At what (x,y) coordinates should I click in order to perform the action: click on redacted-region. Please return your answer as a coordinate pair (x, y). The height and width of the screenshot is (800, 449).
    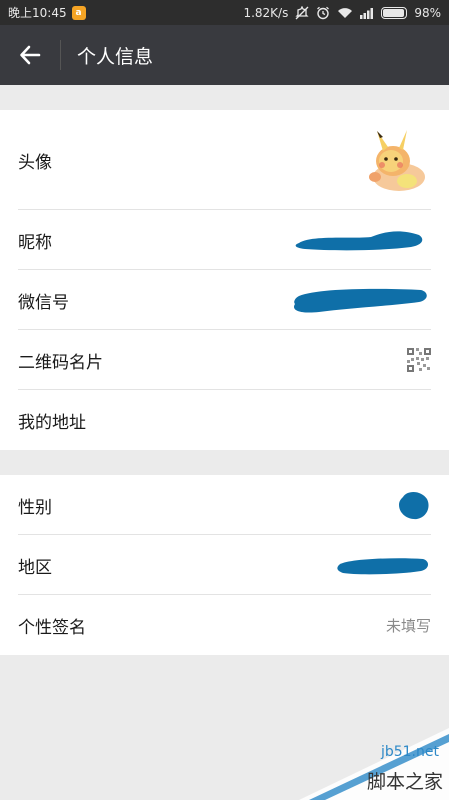
    Looking at the image, I should click on (383, 566).